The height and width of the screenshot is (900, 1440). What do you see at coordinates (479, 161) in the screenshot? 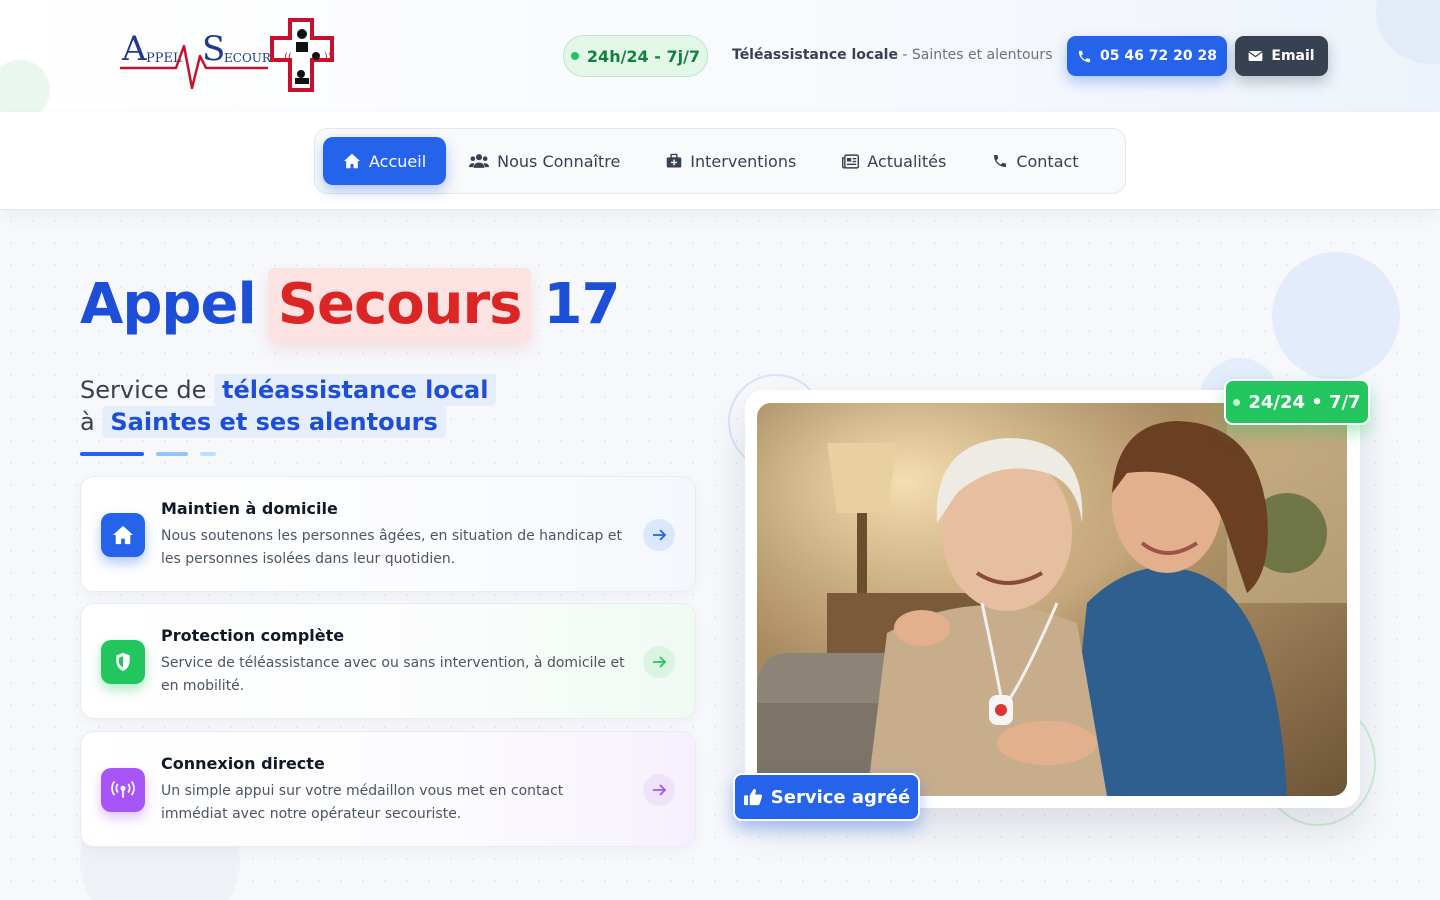
I see `users-icon` at bounding box center [479, 161].